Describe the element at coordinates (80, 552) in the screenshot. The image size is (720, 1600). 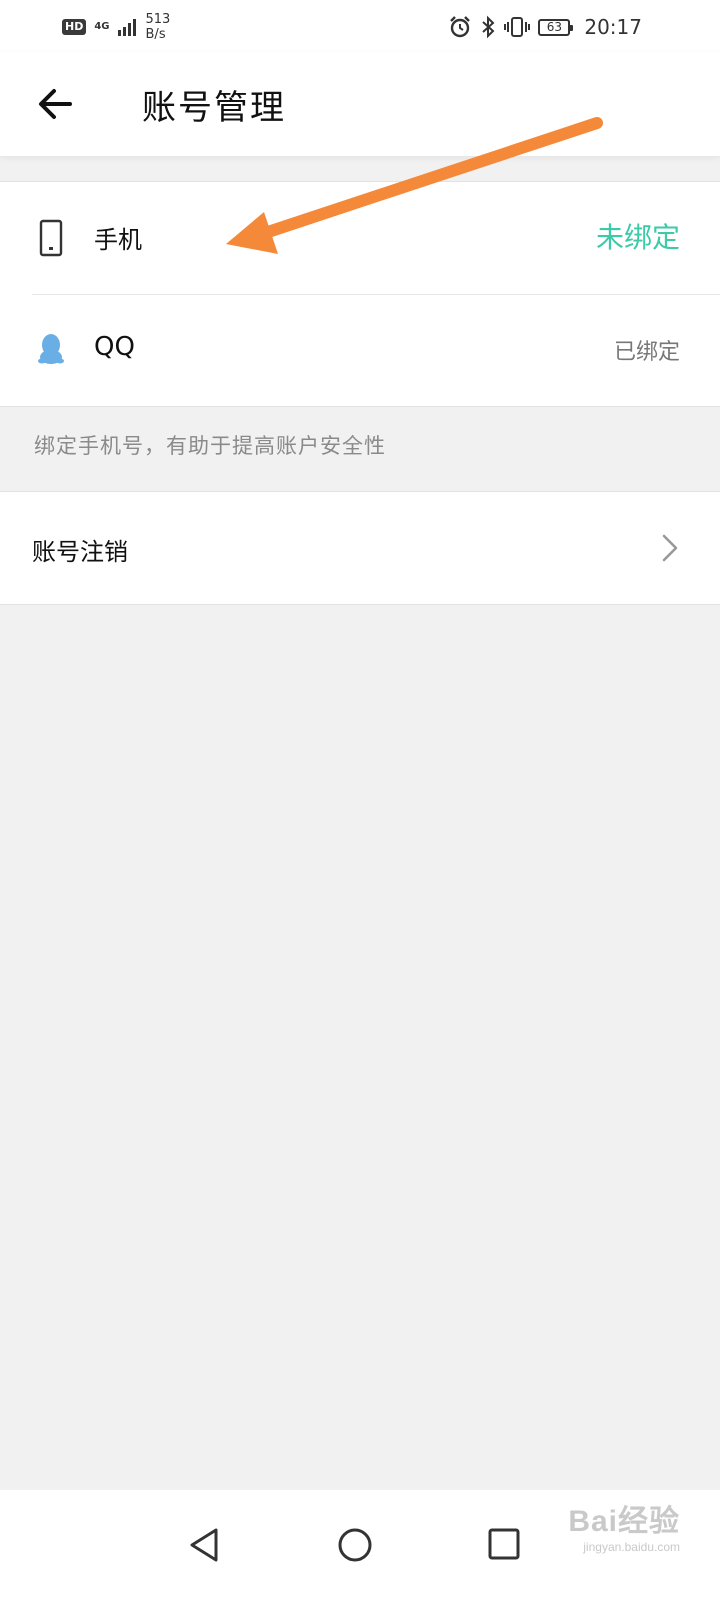
I see `account-cancel-label: 账号注销` at that location.